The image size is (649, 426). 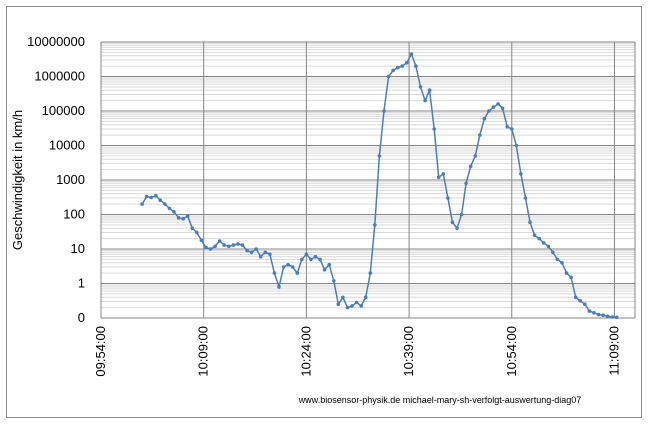 I want to click on y-tick-label: 100000, so click(x=63, y=110).